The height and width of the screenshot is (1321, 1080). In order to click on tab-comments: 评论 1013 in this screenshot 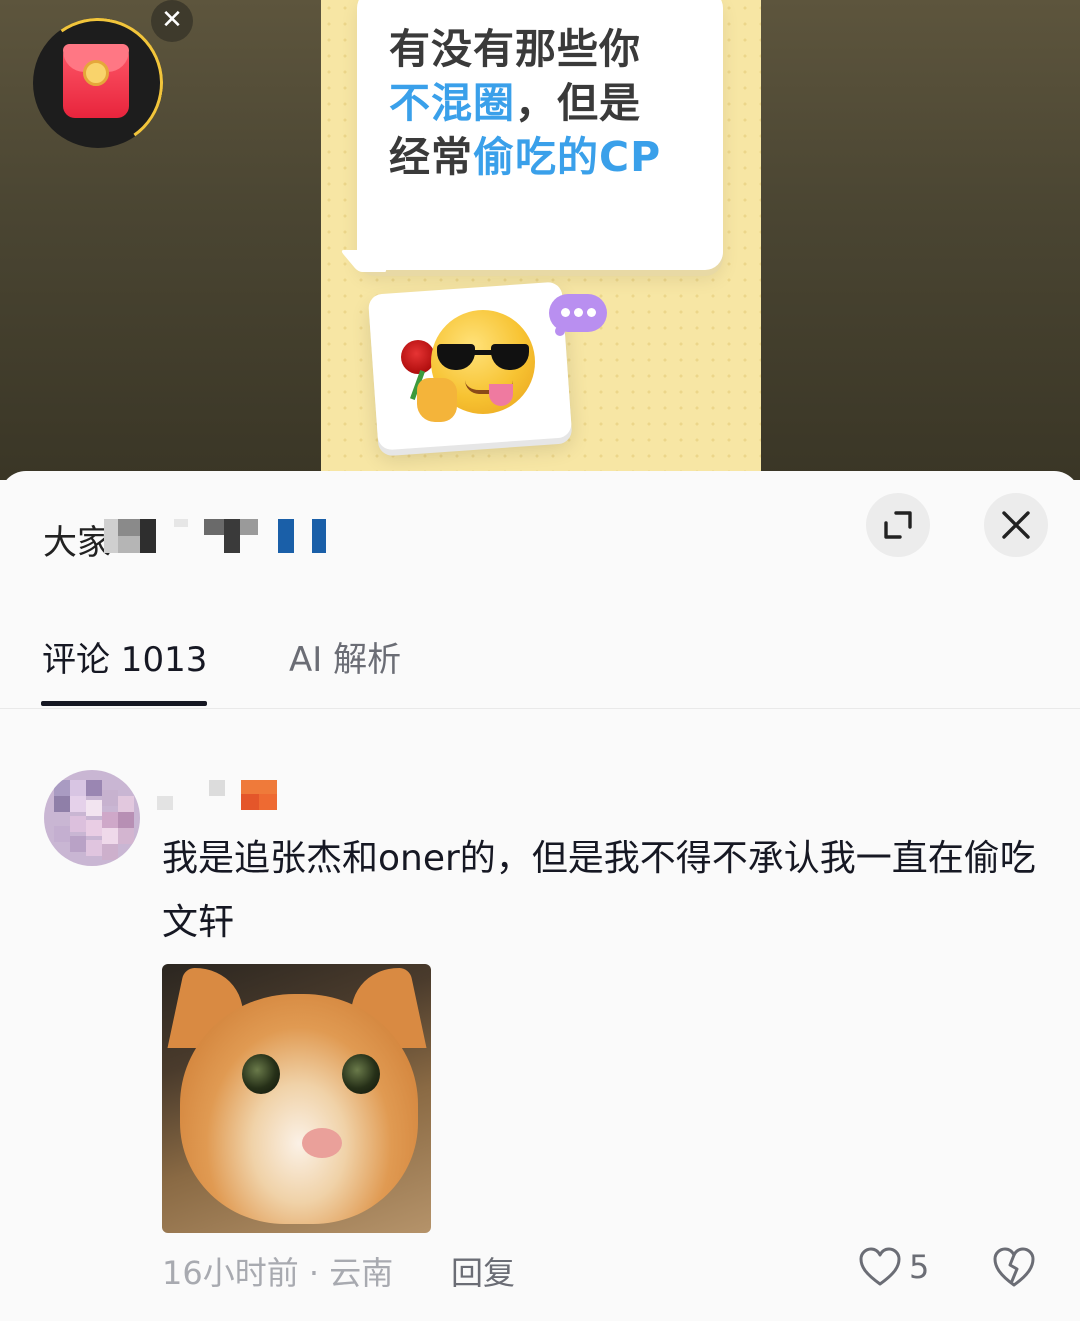, I will do `click(124, 656)`.